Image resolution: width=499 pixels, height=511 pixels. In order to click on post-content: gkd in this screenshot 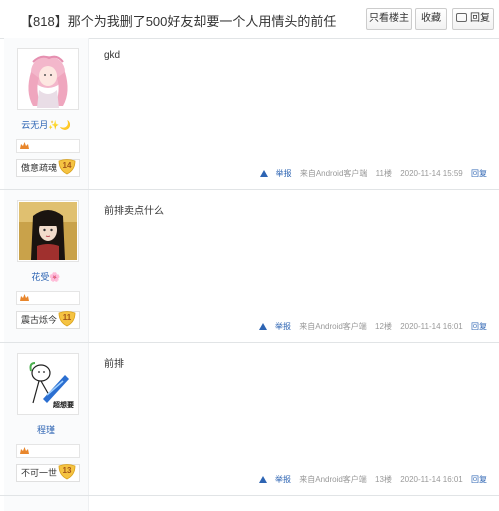, I will do `click(112, 55)`.